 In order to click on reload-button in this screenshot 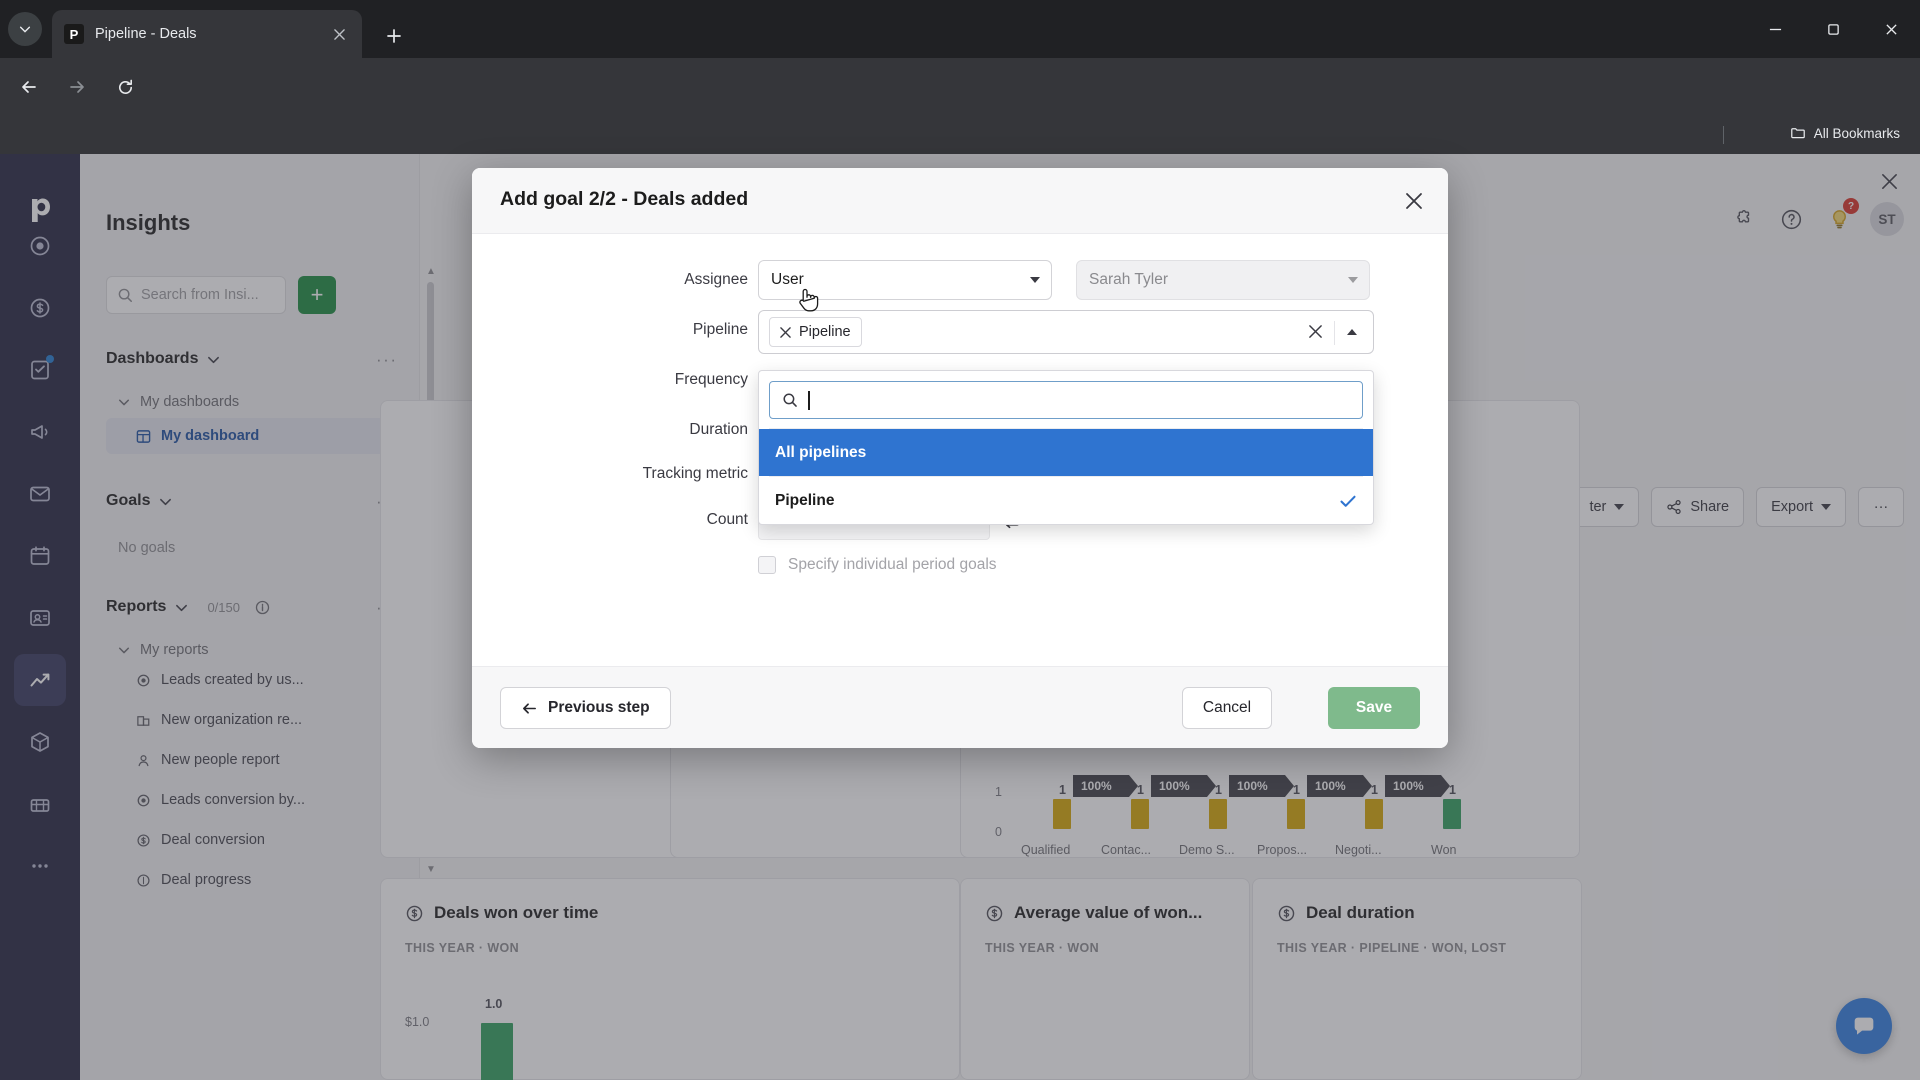, I will do `click(125, 87)`.